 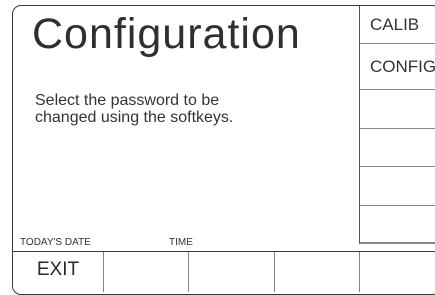 What do you see at coordinates (127, 100) in the screenshot?
I see `instruction-line-1: Select the password to be` at bounding box center [127, 100].